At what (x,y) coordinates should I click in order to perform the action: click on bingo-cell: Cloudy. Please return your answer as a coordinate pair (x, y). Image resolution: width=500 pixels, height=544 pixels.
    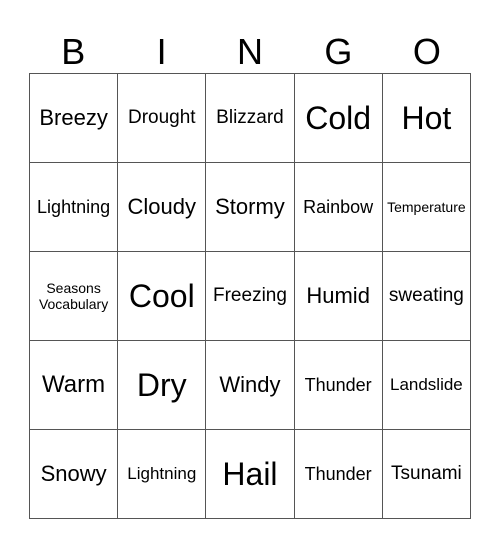
    Looking at the image, I should click on (162, 207).